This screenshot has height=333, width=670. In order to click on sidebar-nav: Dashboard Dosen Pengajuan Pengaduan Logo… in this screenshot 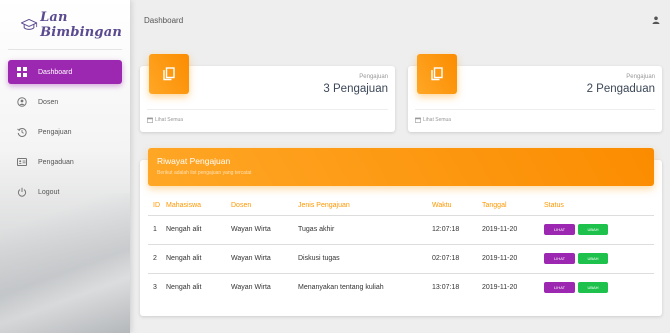, I will do `click(65, 132)`.